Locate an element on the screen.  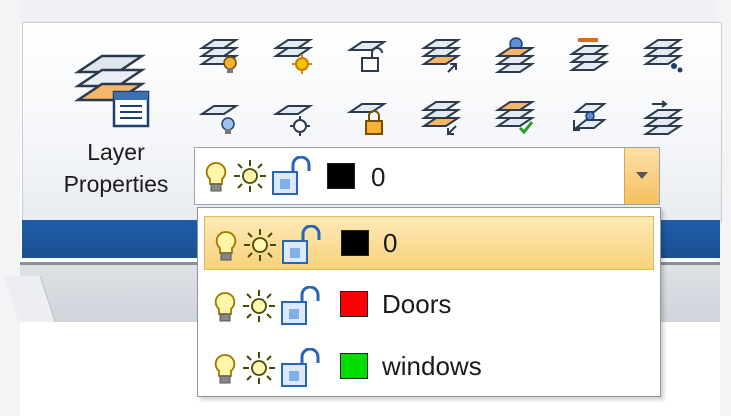
layer-state-icon is located at coordinates (663, 117).